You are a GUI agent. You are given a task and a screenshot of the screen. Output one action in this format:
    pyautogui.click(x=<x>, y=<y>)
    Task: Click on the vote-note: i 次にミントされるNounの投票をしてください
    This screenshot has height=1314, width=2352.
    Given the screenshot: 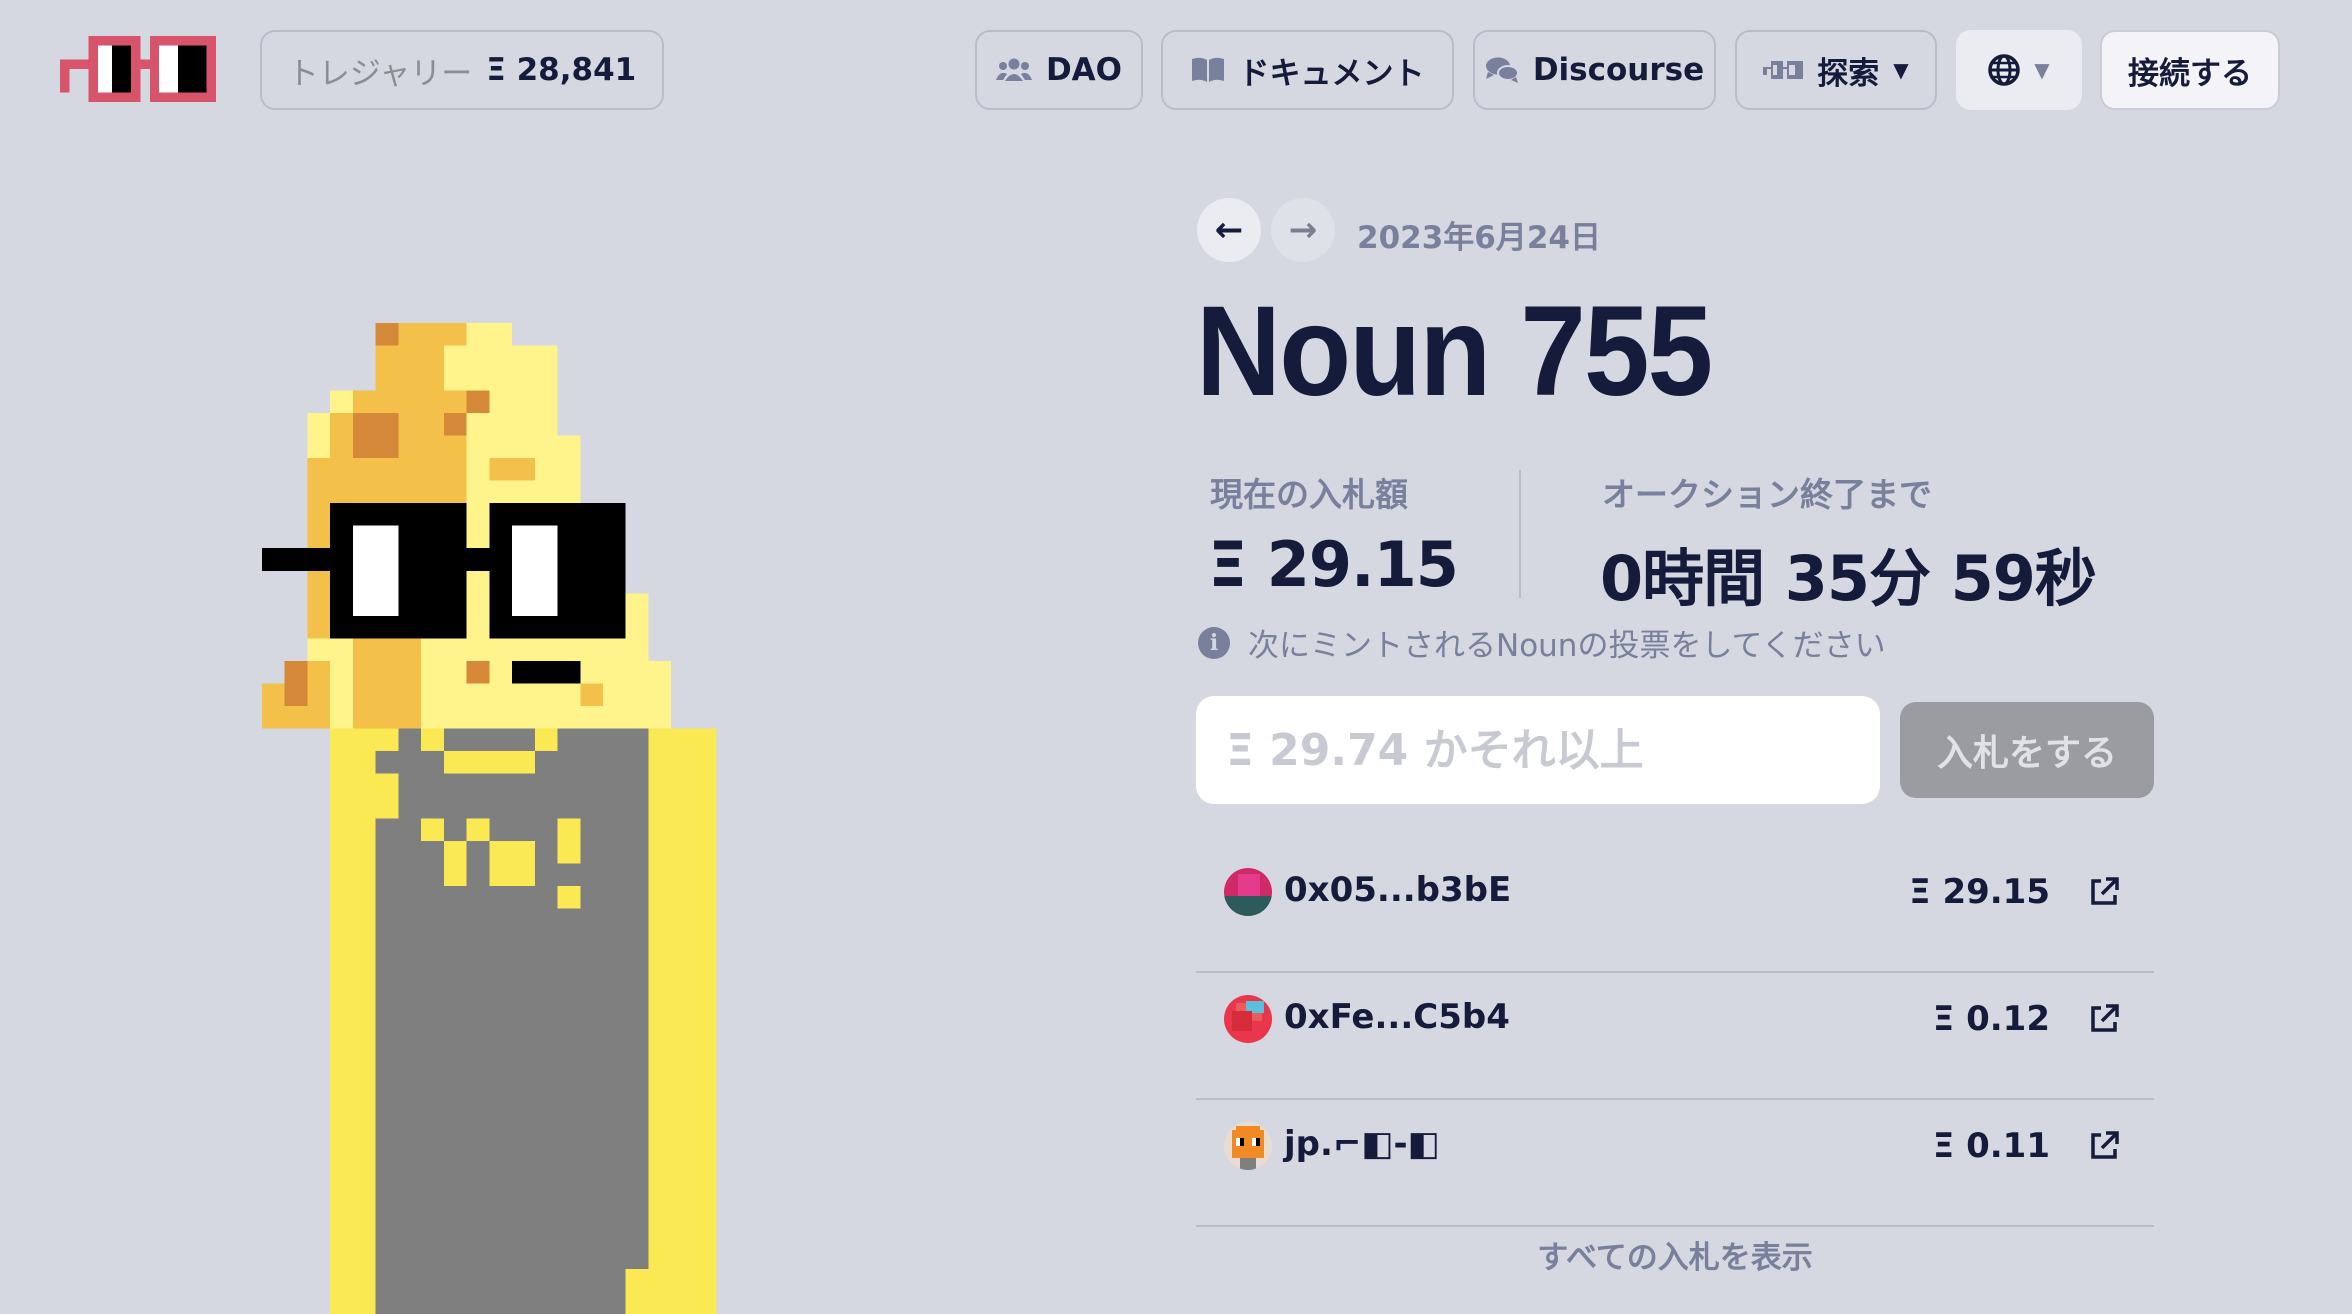 What is the action you would take?
    pyautogui.click(x=1542, y=642)
    